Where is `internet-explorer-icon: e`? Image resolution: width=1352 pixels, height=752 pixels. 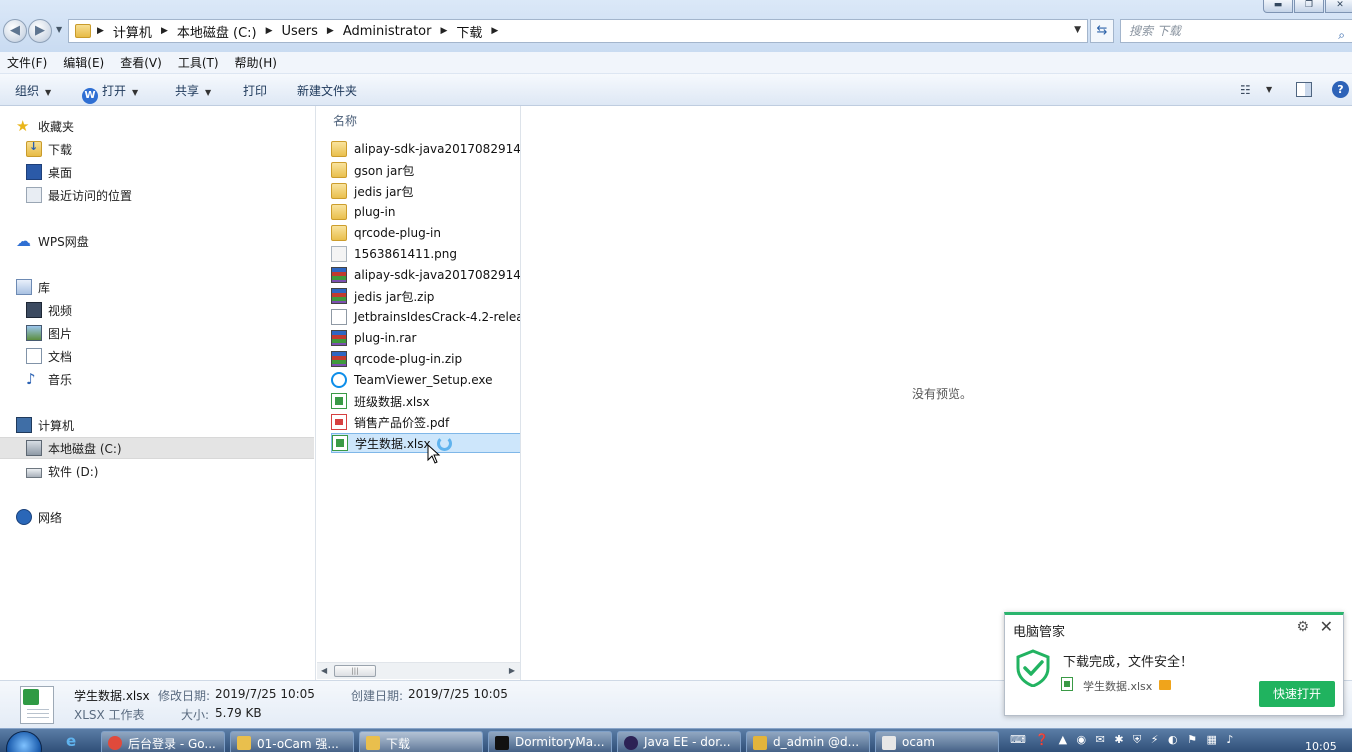
internet-explorer-icon: e is located at coordinates (71, 741).